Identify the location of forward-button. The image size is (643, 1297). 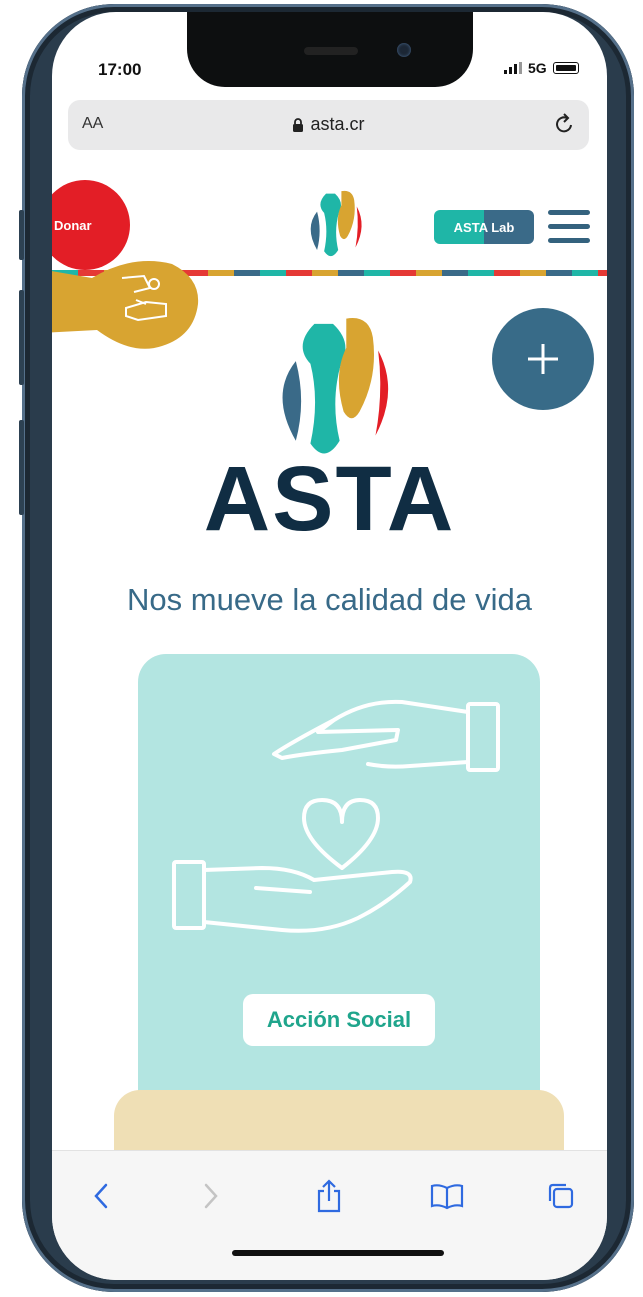
(211, 1196).